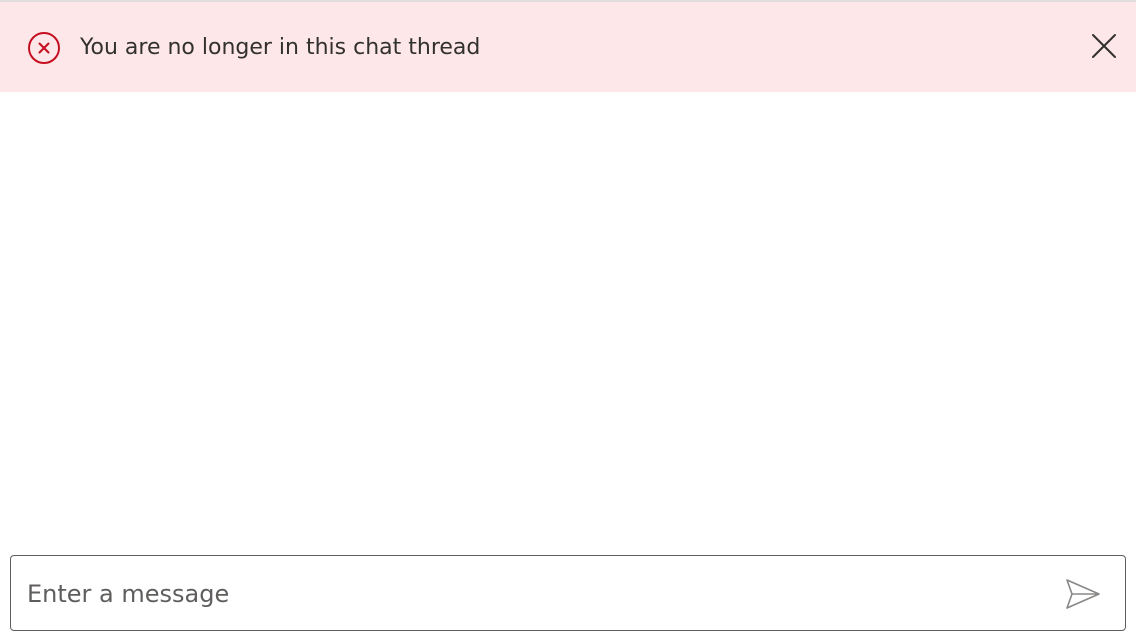  What do you see at coordinates (1083, 594) in the screenshot?
I see `send-icon` at bounding box center [1083, 594].